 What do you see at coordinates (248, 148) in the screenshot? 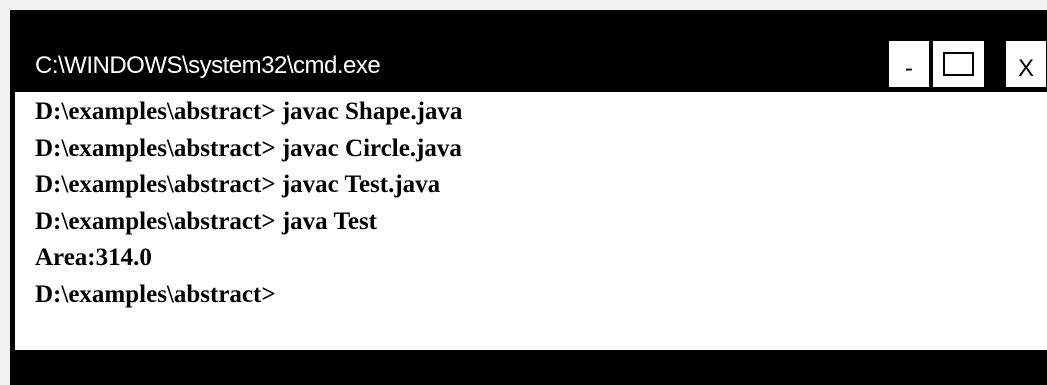
I see `console-line: D:\examples\abstract> javac Circle.java` at bounding box center [248, 148].